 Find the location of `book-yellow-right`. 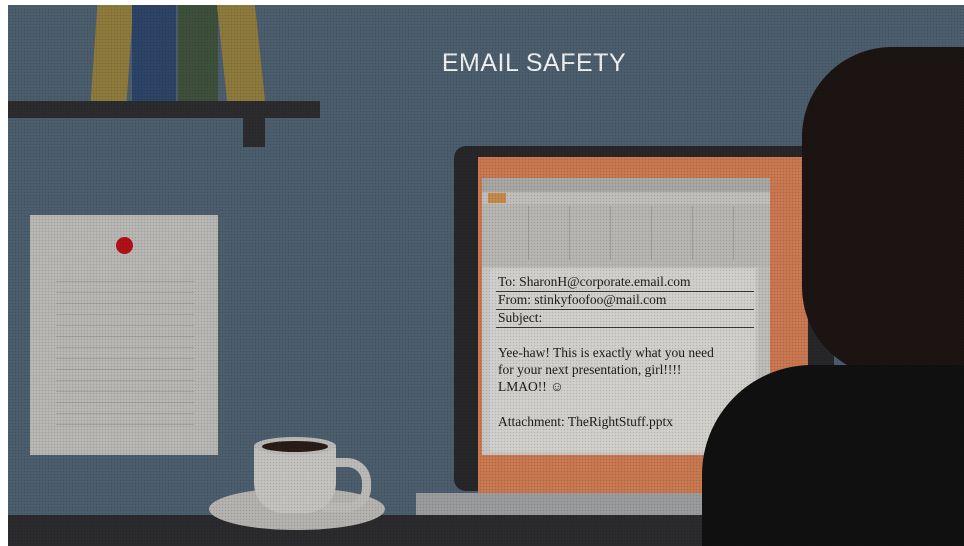

book-yellow-right is located at coordinates (241, 53).